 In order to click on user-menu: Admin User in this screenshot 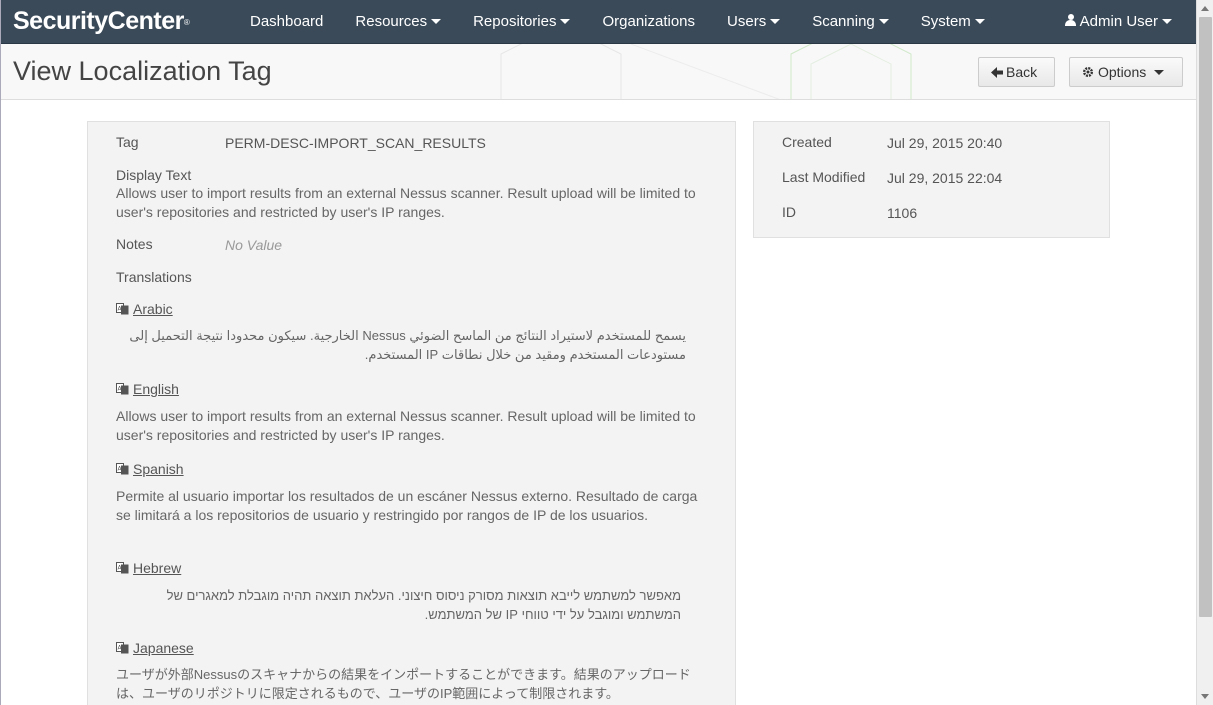, I will do `click(1118, 22)`.